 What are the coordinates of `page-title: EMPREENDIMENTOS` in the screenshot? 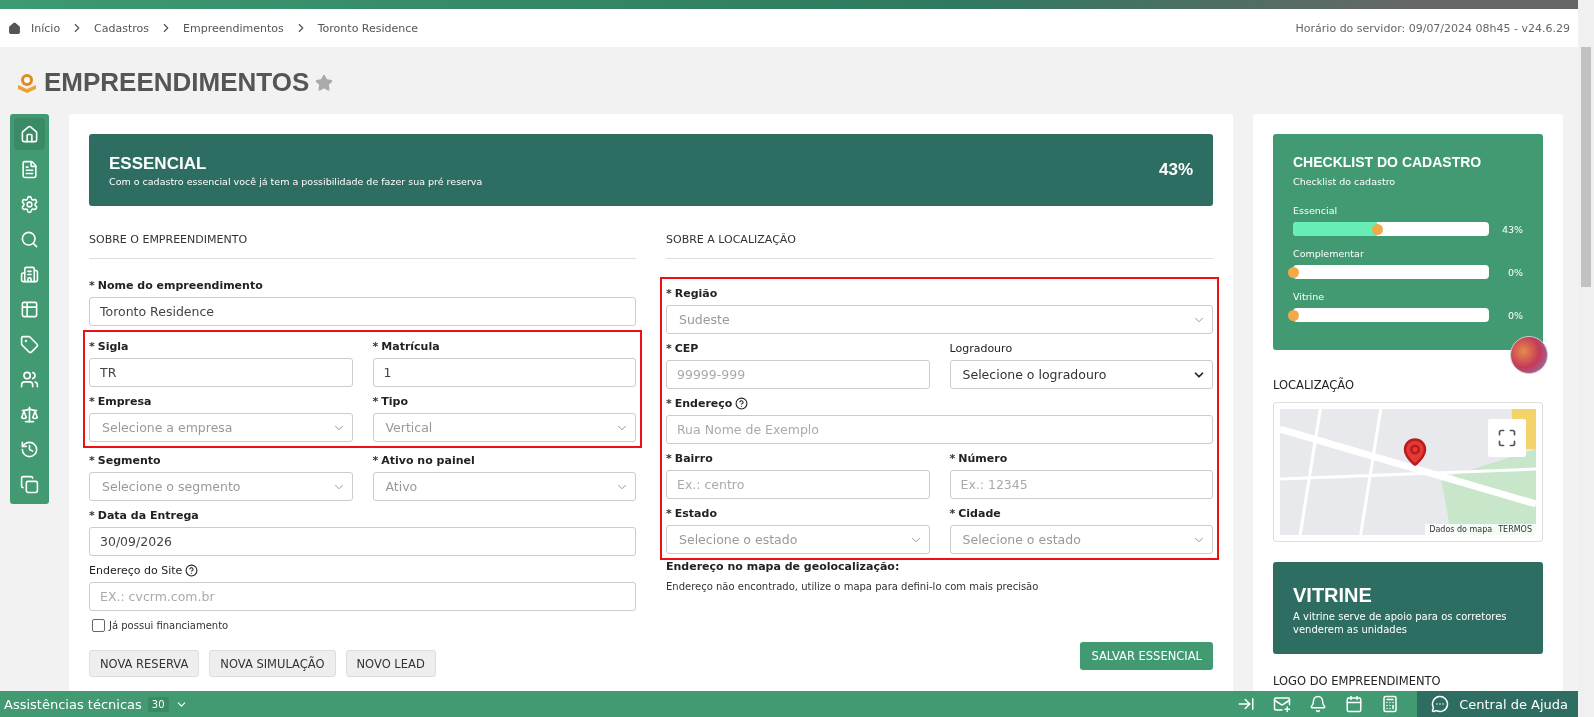 It's located at (177, 82).